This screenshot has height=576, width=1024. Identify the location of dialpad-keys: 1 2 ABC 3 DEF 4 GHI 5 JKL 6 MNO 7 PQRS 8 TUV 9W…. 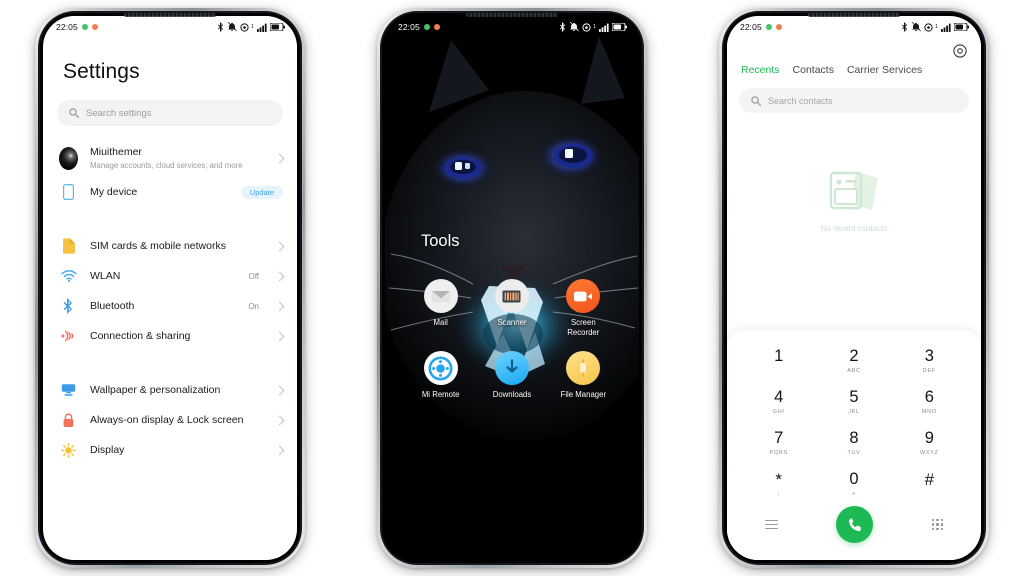
(854, 423).